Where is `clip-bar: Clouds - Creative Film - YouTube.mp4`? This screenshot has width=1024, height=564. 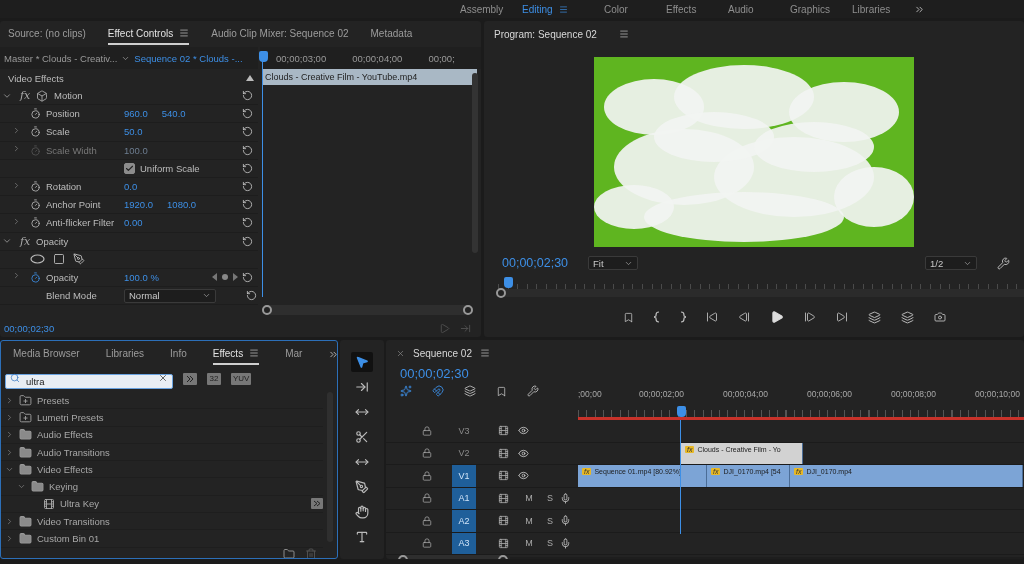 clip-bar: Clouds - Creative Film - YouTube.mp4 is located at coordinates (369, 77).